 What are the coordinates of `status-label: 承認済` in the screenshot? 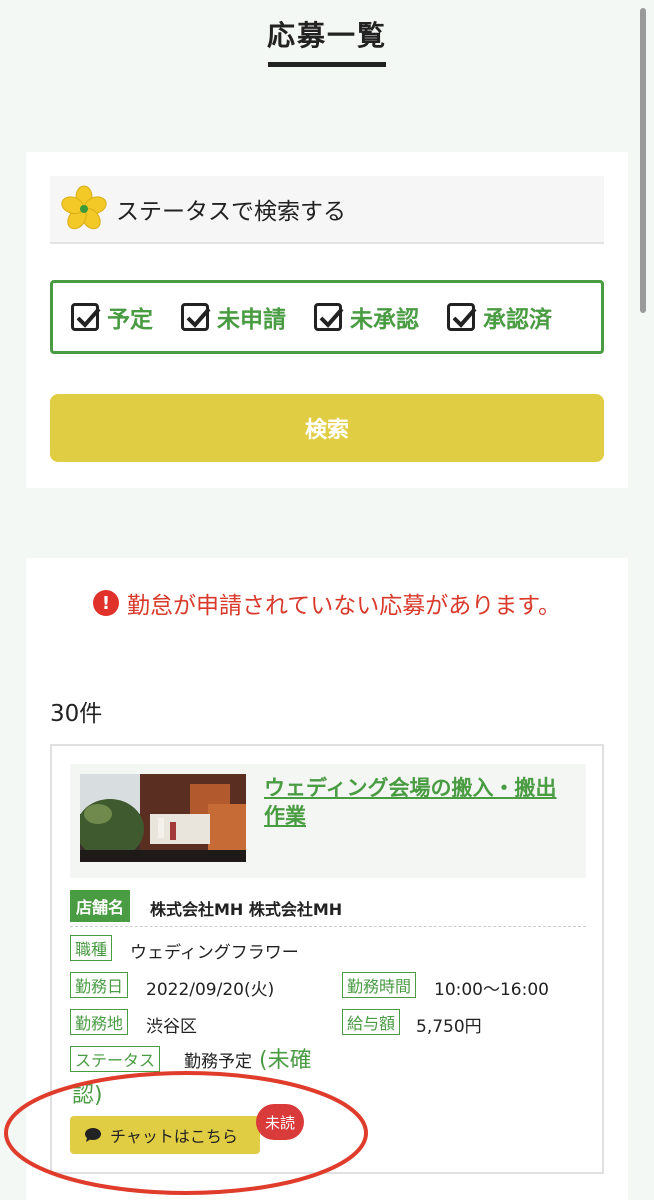 It's located at (517, 320).